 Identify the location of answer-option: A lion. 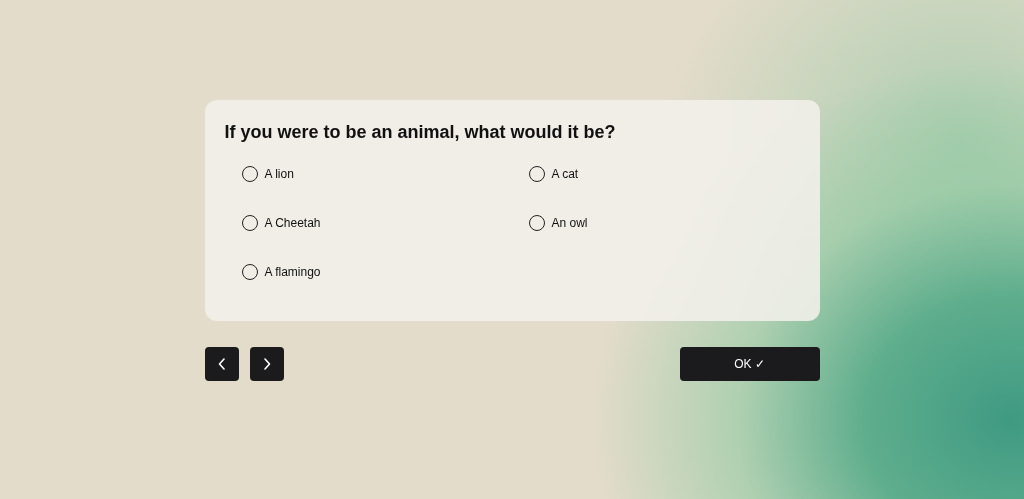
(267, 174).